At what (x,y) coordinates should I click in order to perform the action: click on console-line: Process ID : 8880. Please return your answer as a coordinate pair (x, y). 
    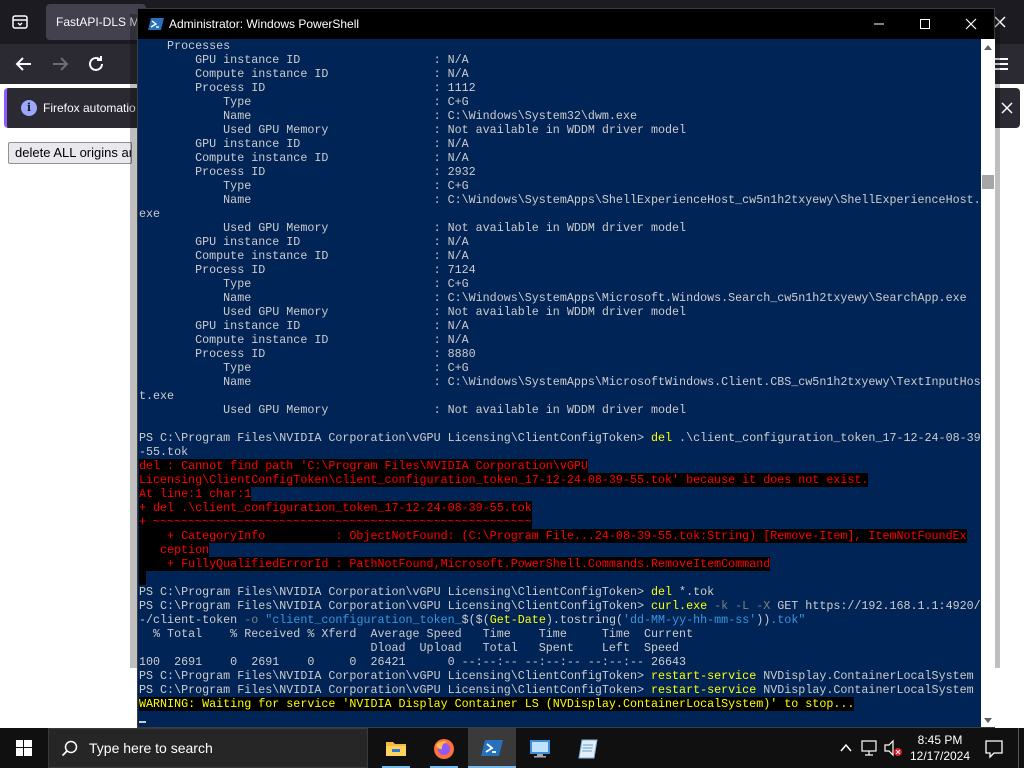
    Looking at the image, I should click on (560, 354).